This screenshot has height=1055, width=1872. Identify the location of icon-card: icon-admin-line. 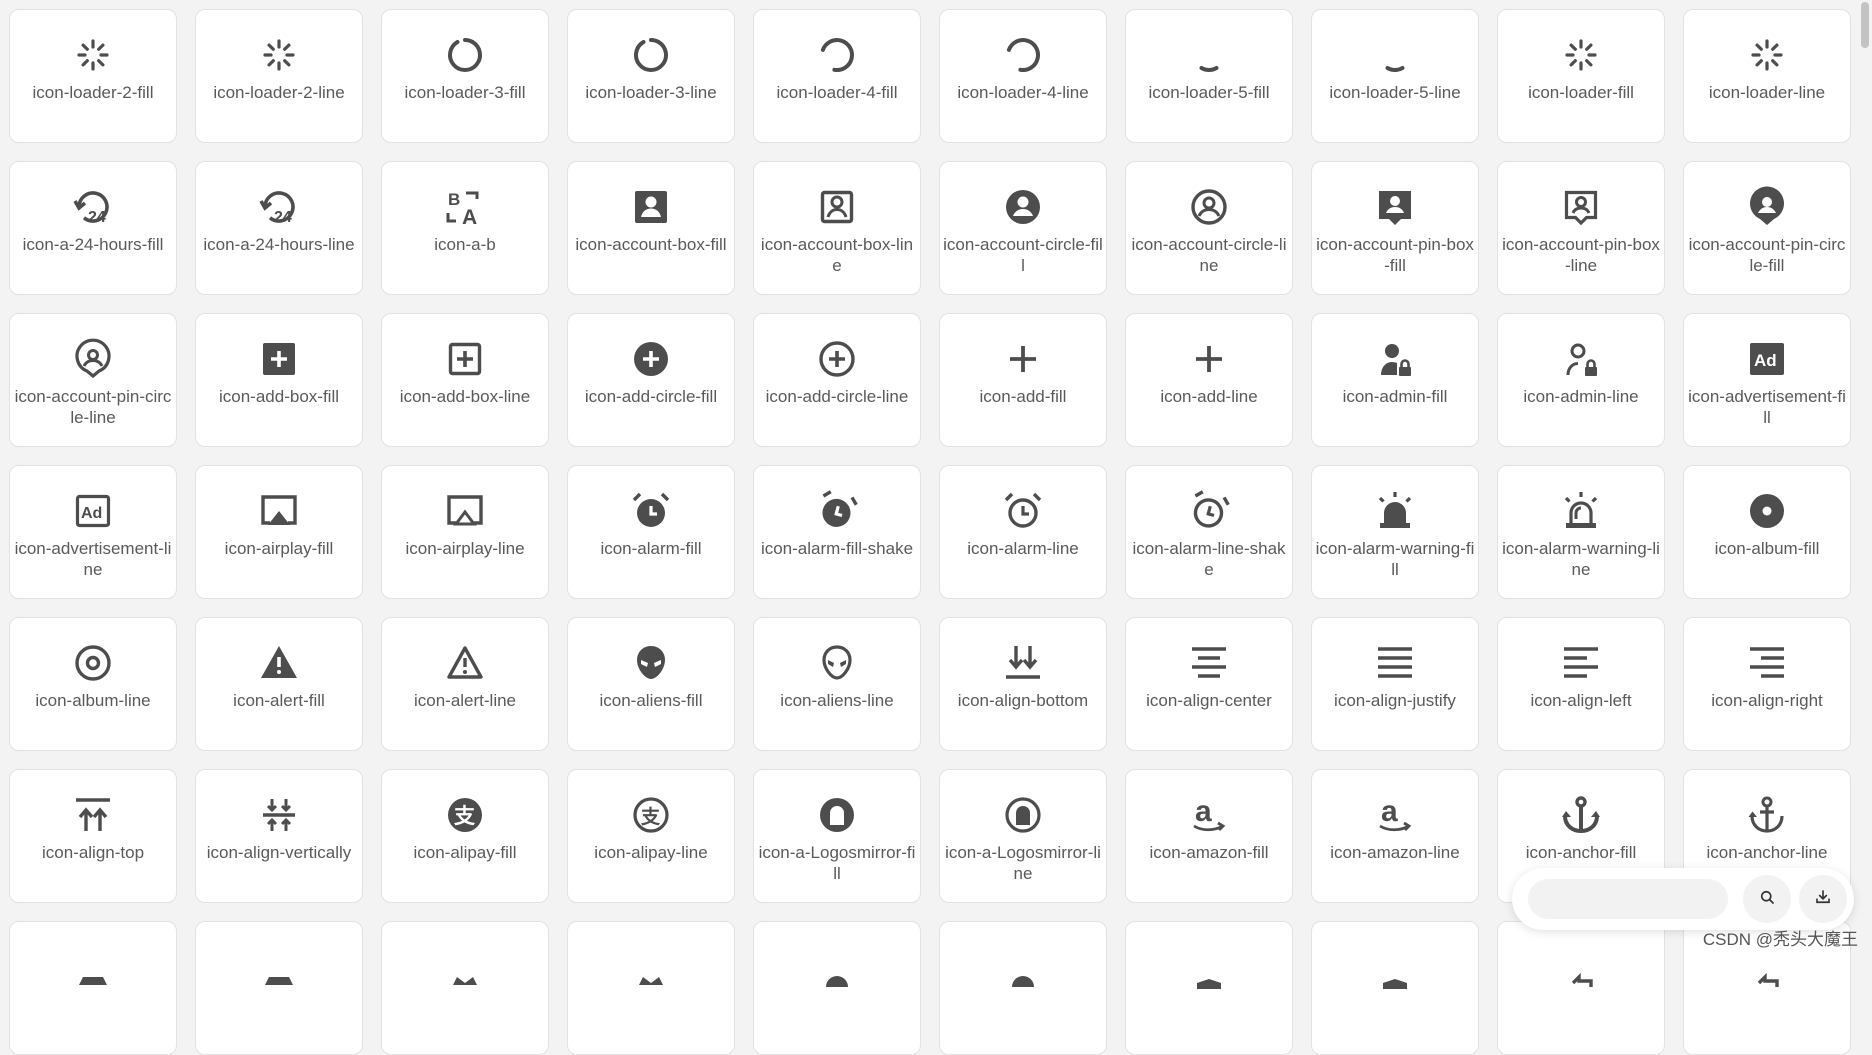
(1581, 380).